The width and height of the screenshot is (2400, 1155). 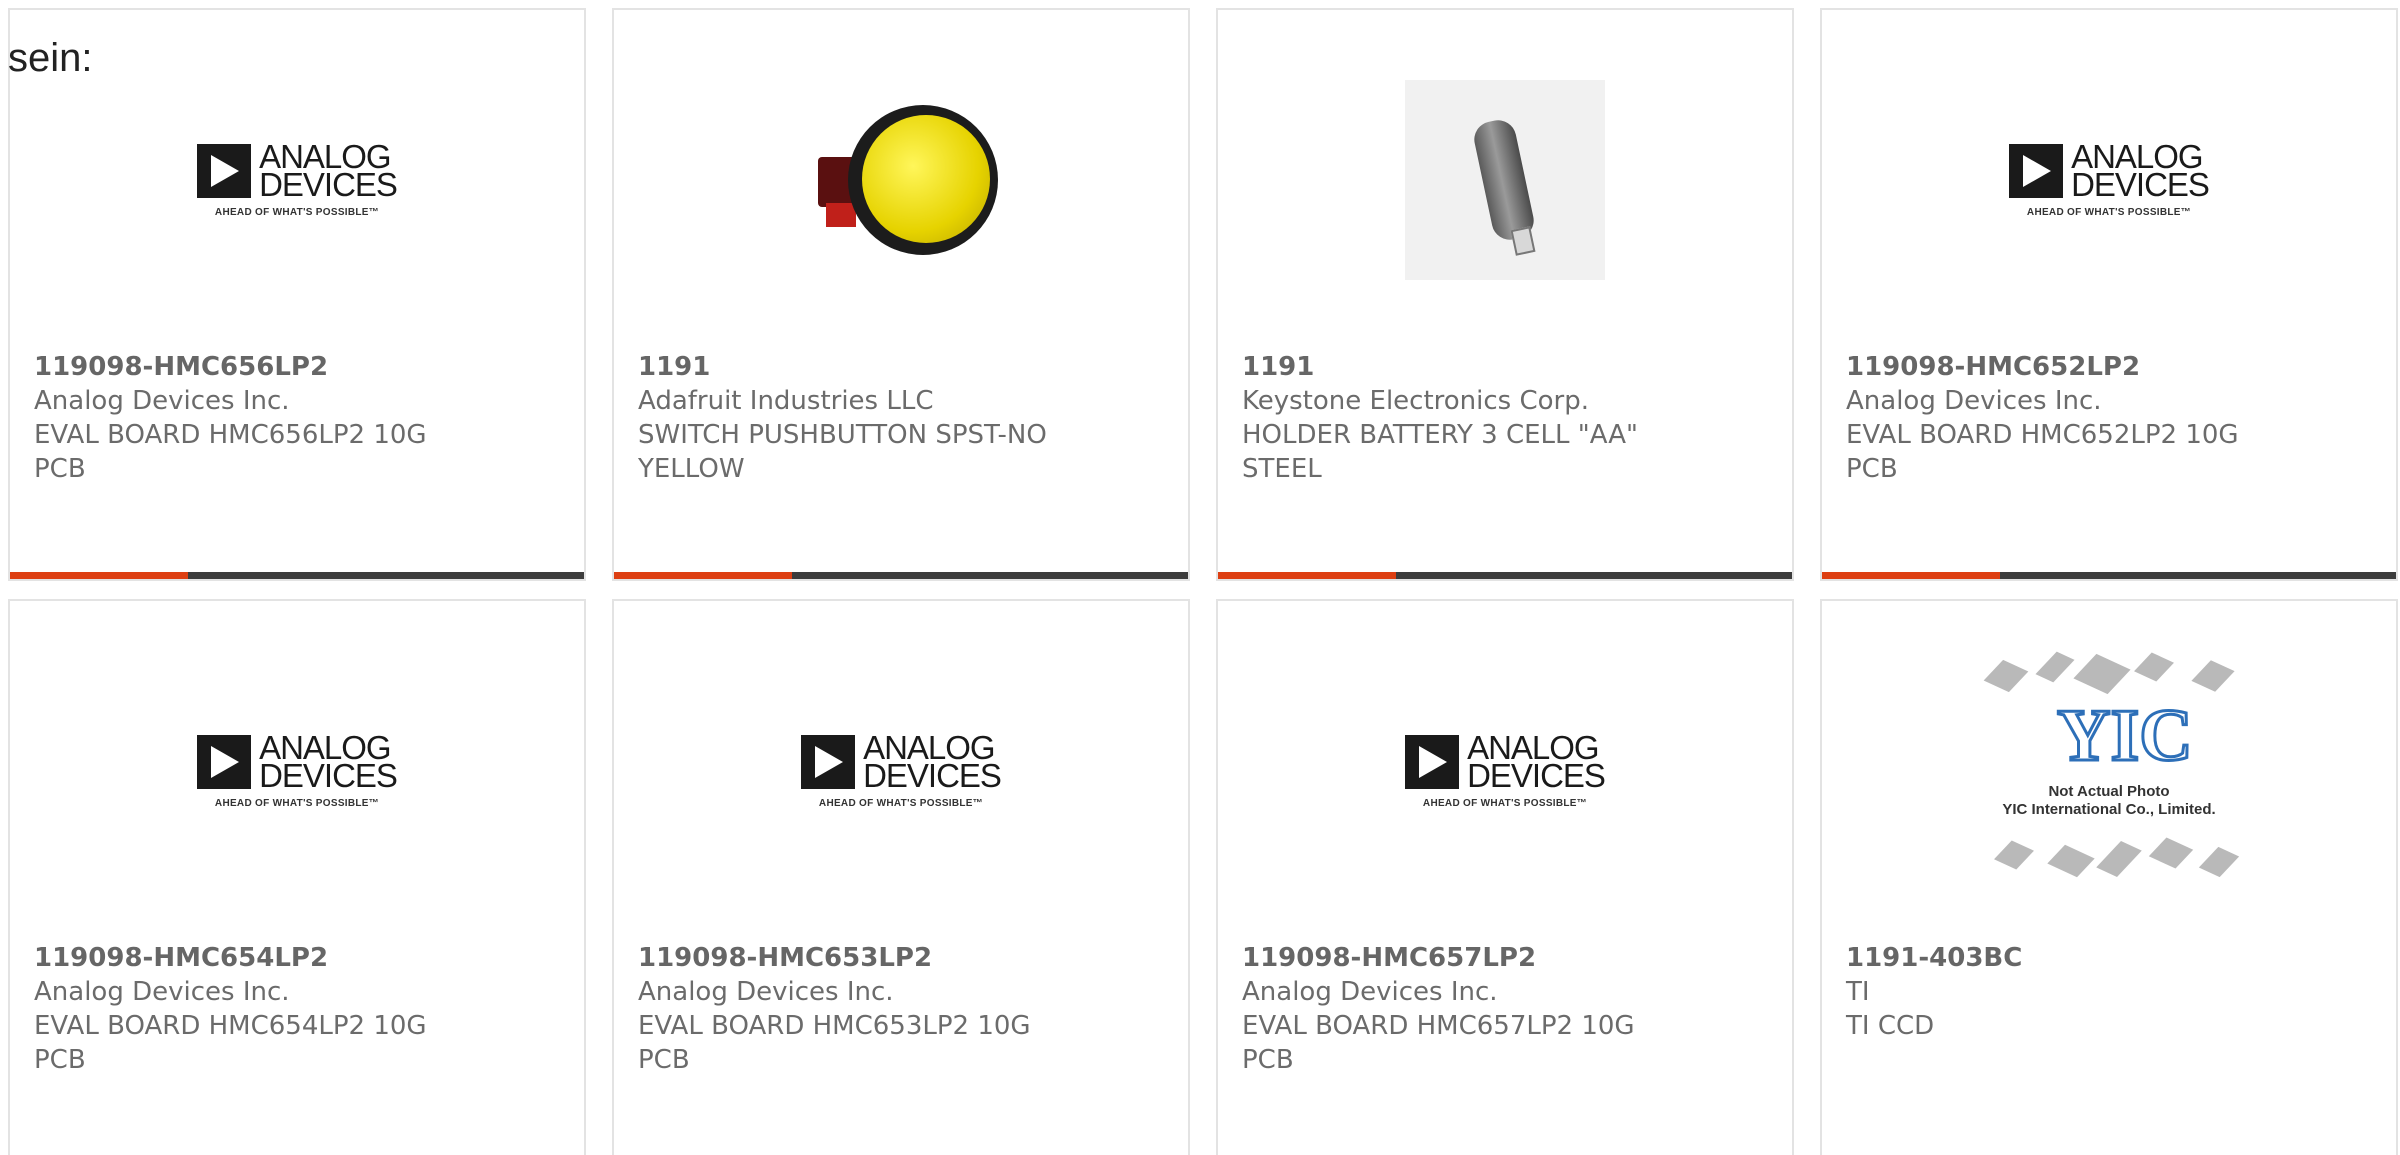 I want to click on battery-holder-photo, so click(x=1505, y=180).